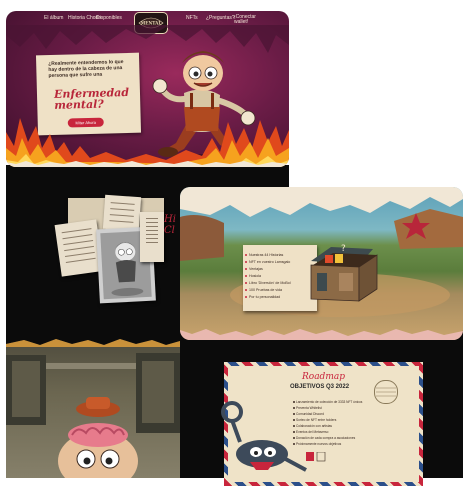 The width and height of the screenshot is (466, 486). Describe the element at coordinates (267, 262) in the screenshot. I see `list-item: NFT en vuestro Lamsgalo` at that location.